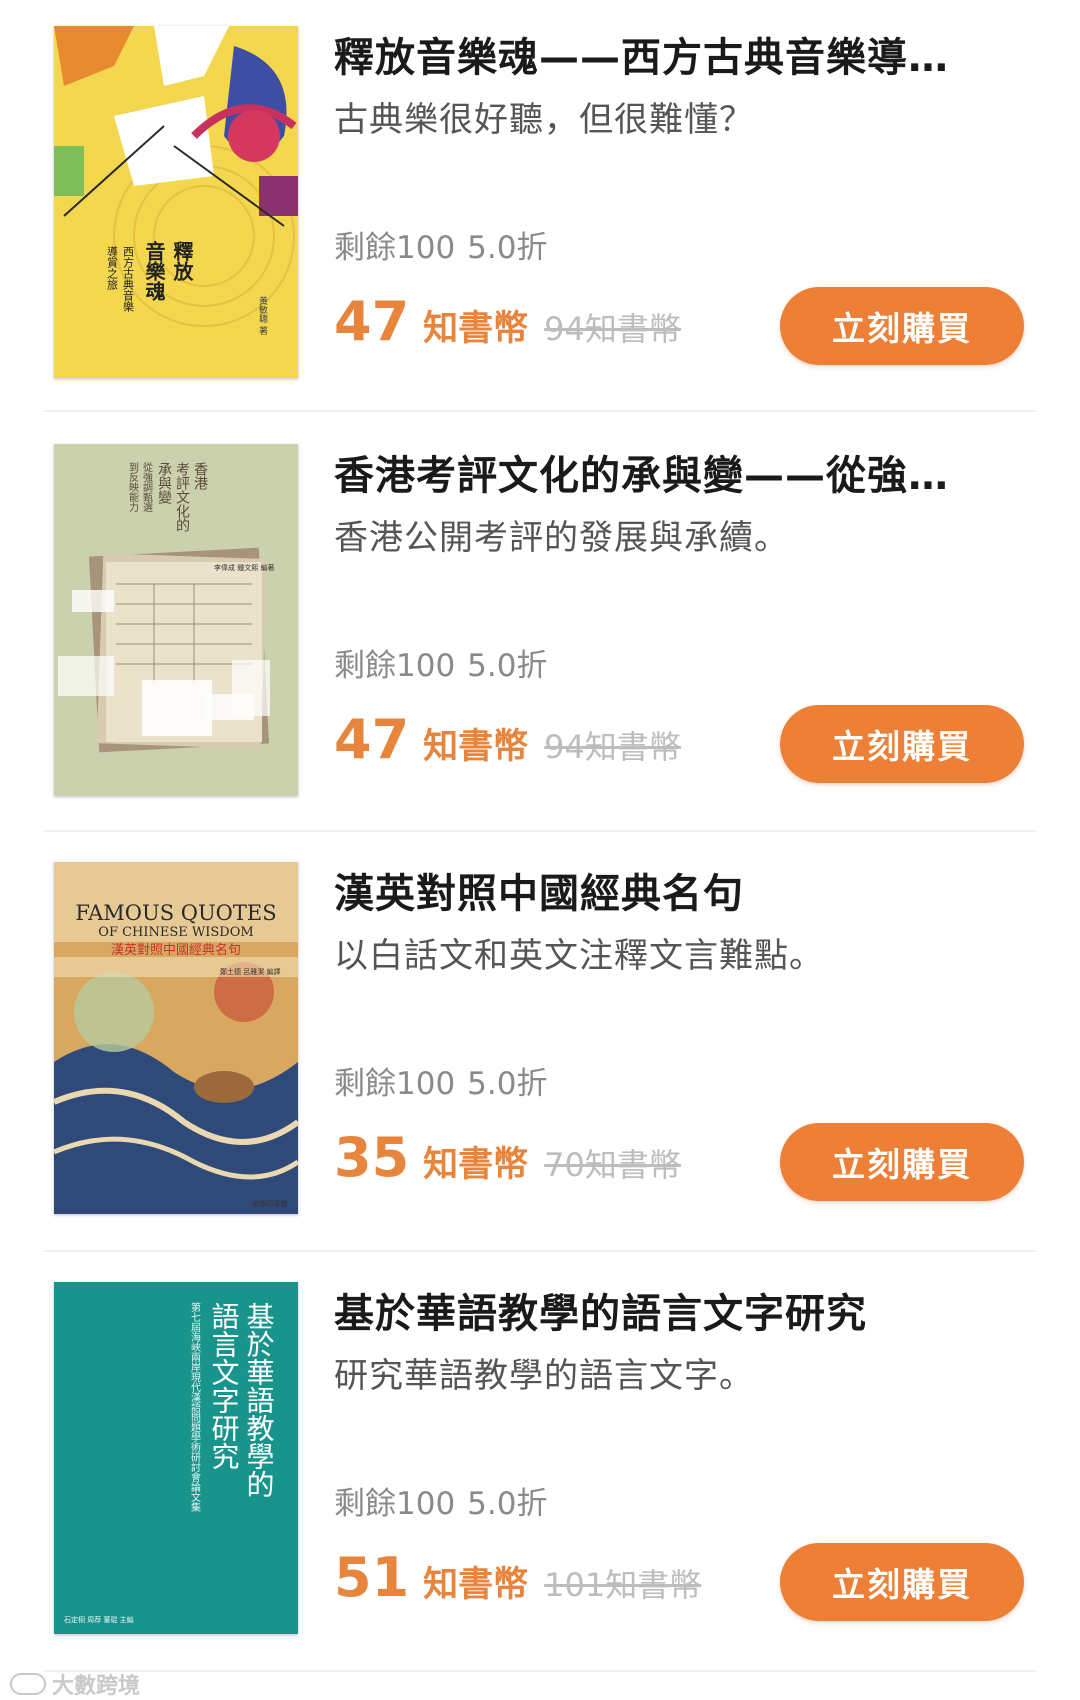  Describe the element at coordinates (679, 894) in the screenshot. I see `book-title: 漢英對照中國經典名句` at that location.